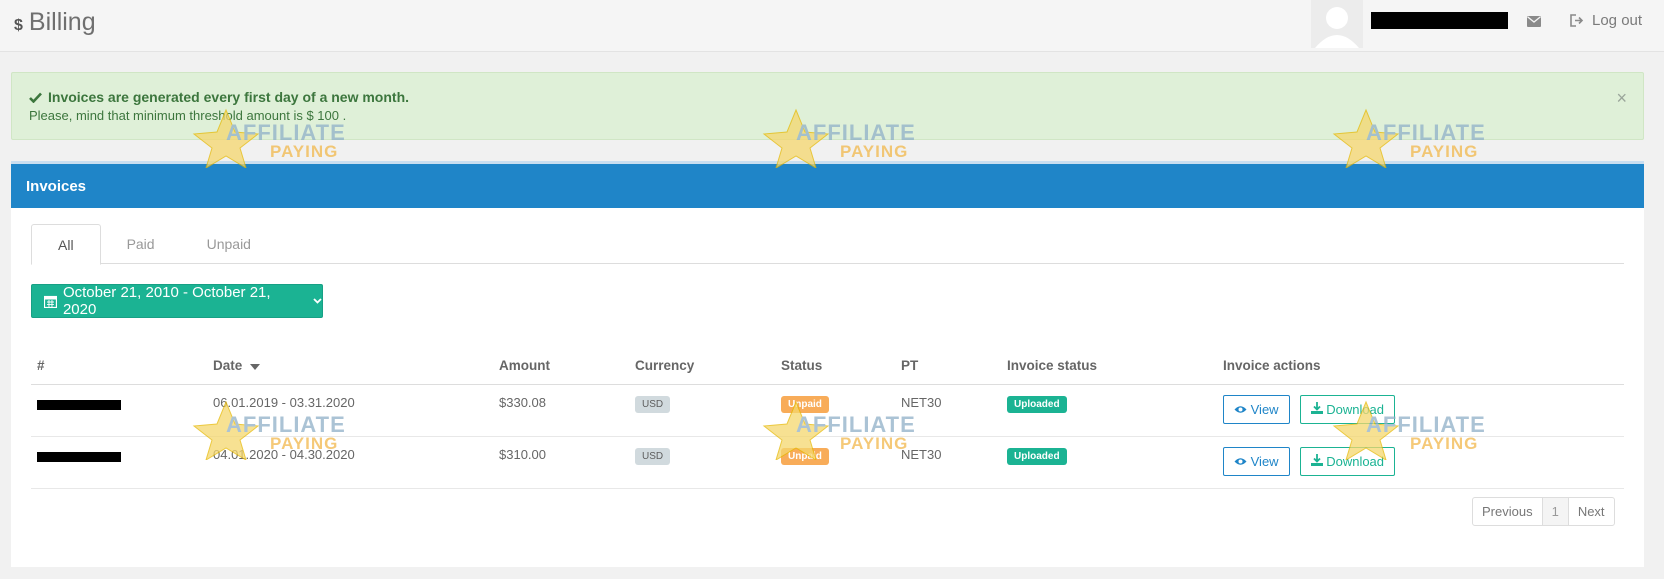 The width and height of the screenshot is (1664, 579). I want to click on date-range-button: October 21, 2010 - October 21, 2020, so click(177, 301).